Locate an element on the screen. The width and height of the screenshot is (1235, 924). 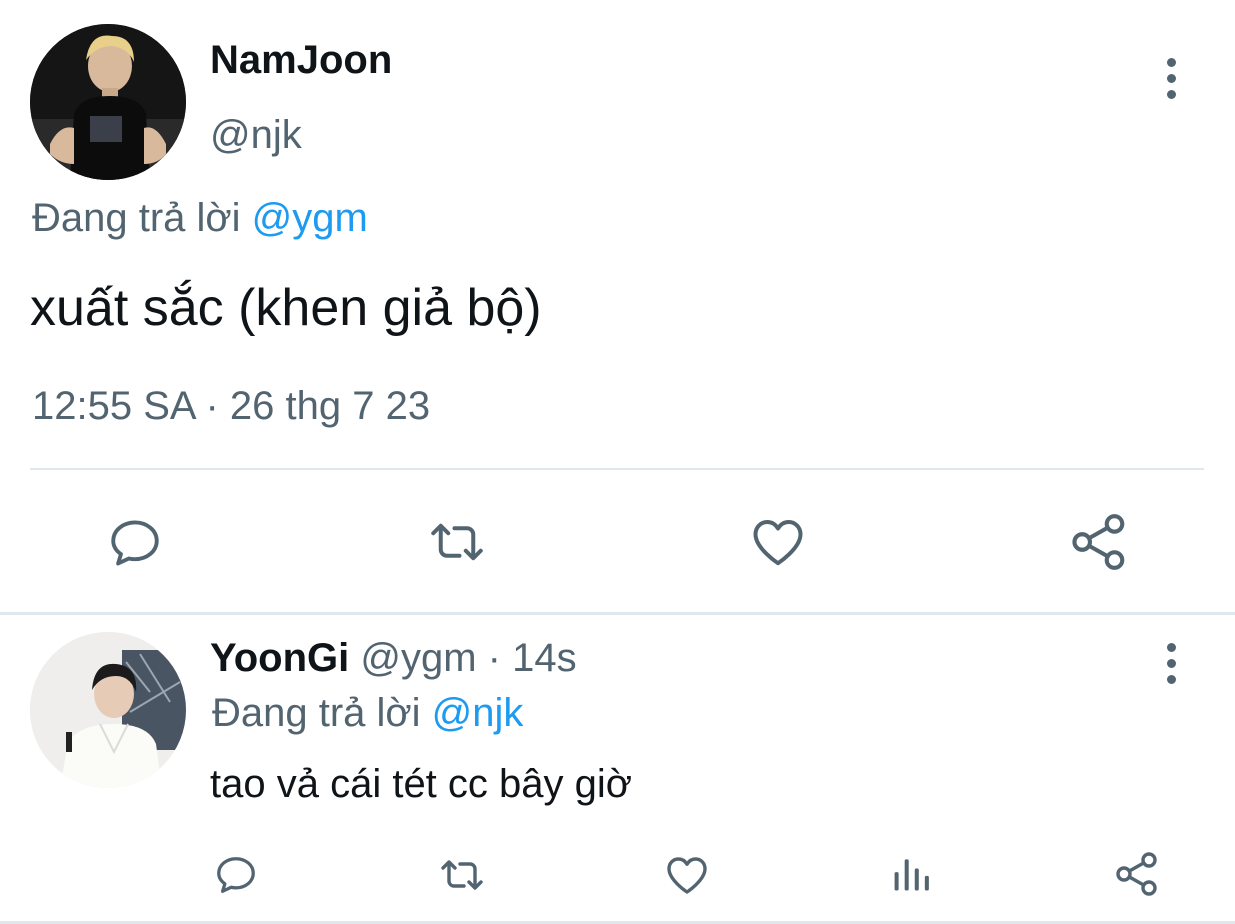
reply-author-name: YoonGi is located at coordinates (279, 658).